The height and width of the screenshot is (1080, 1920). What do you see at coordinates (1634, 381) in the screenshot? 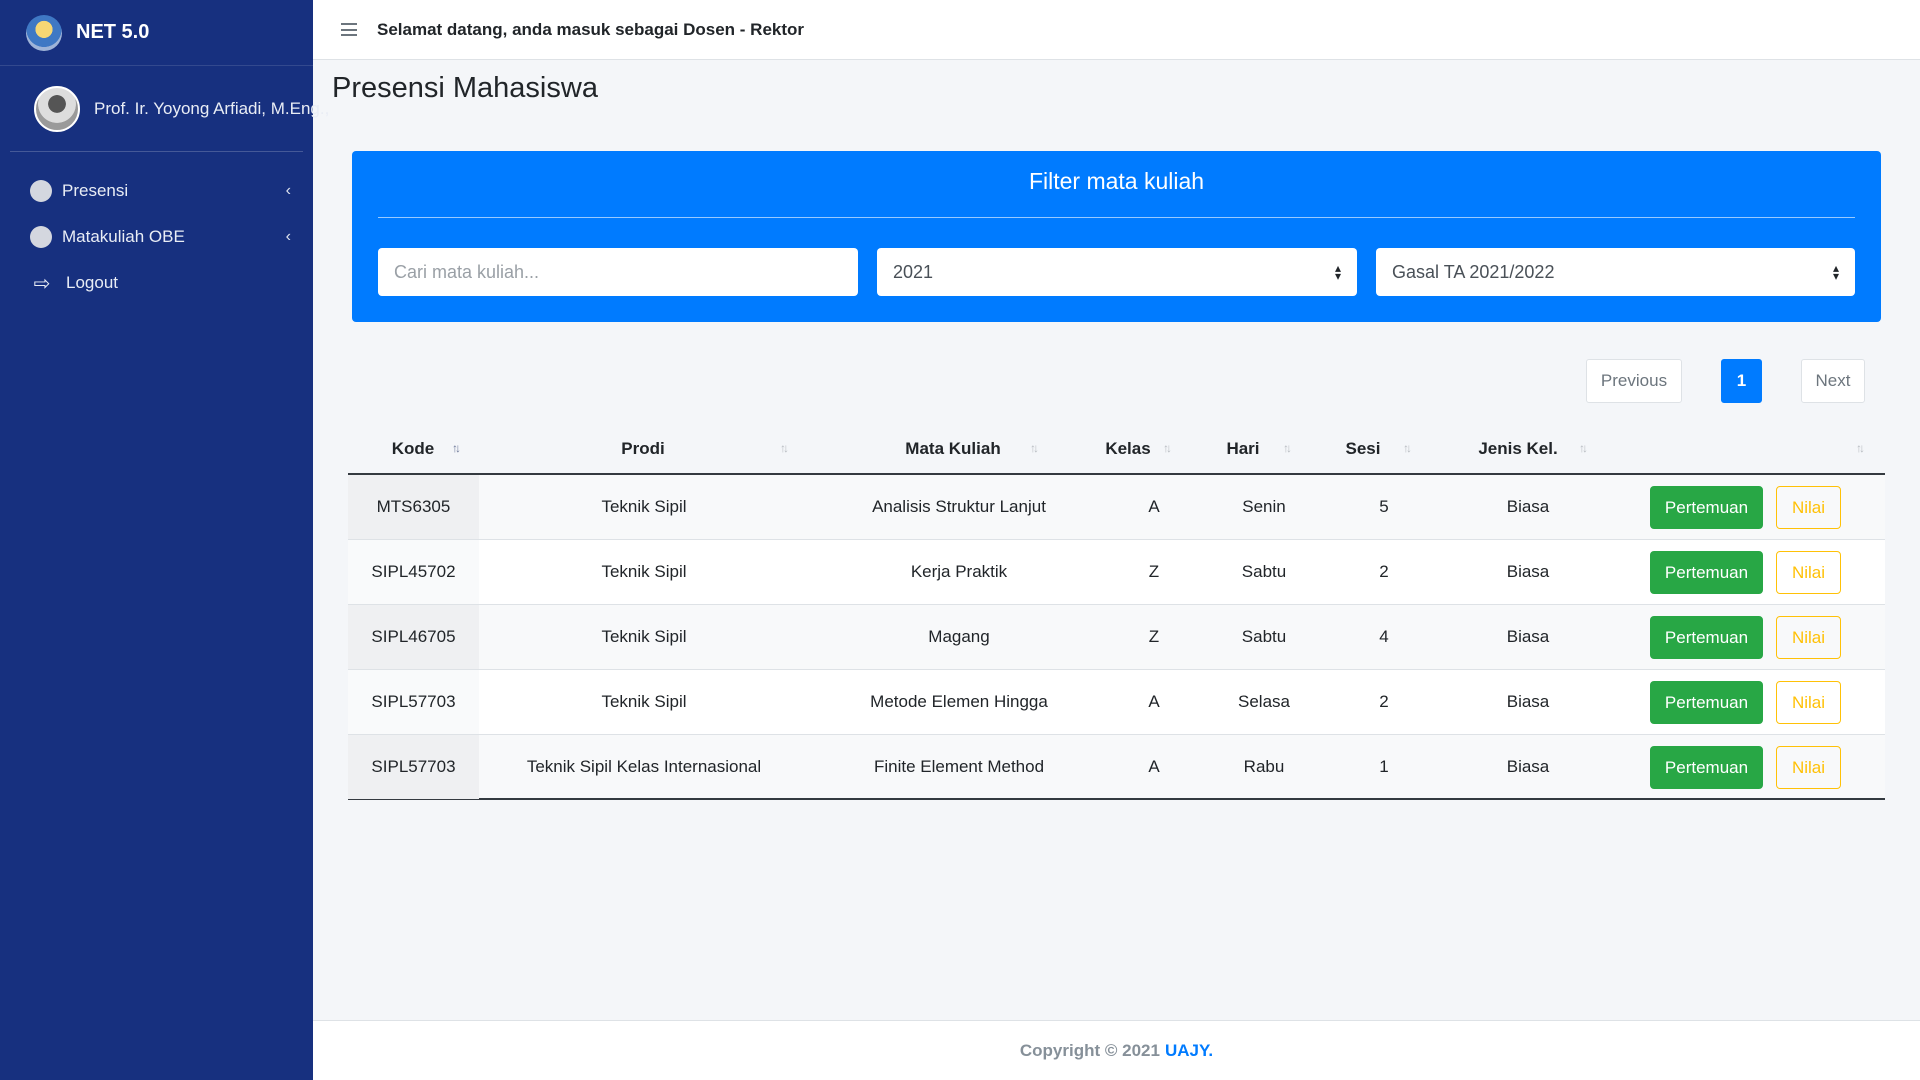
I see `previous-button: Previous` at bounding box center [1634, 381].